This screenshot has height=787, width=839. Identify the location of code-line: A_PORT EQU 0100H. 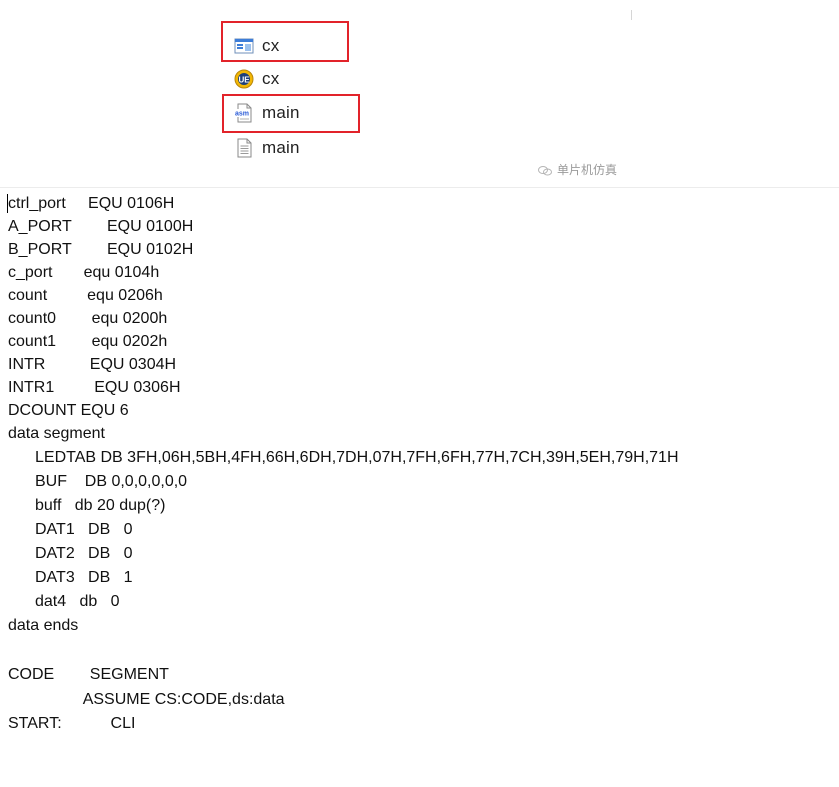
(101, 226).